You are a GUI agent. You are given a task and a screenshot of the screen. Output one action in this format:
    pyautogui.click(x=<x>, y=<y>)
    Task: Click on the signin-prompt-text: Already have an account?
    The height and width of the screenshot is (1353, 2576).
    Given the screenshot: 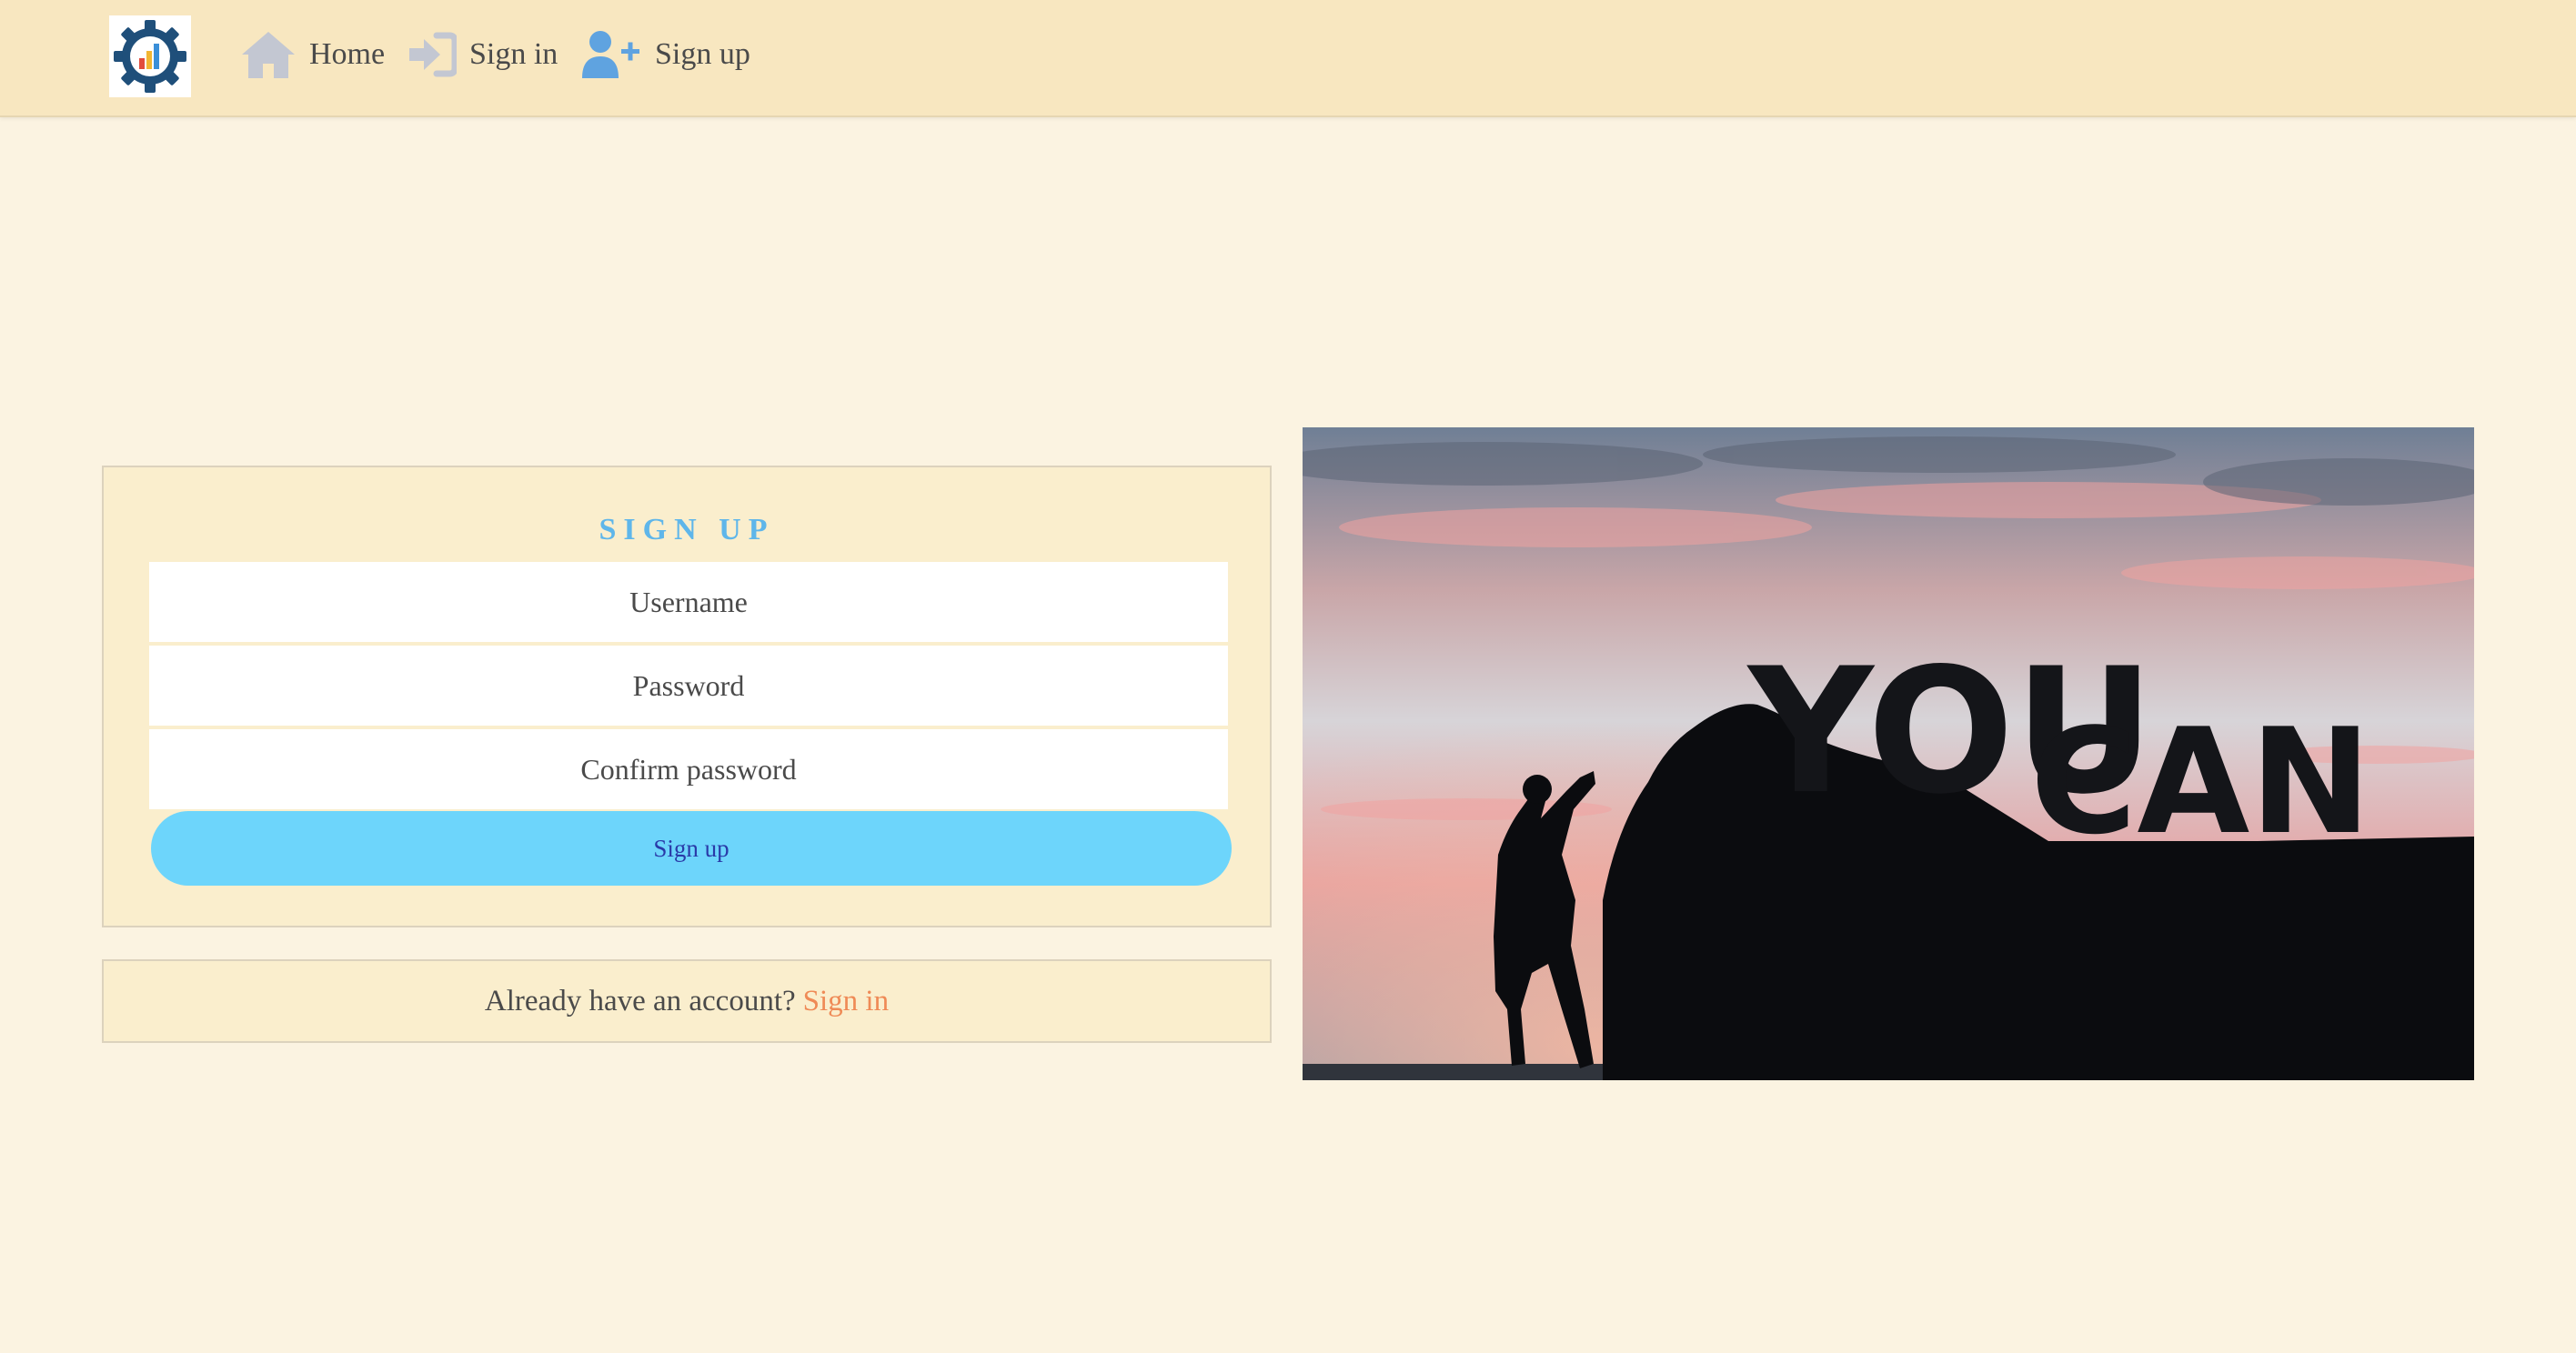 What is the action you would take?
    pyautogui.click(x=640, y=1001)
    